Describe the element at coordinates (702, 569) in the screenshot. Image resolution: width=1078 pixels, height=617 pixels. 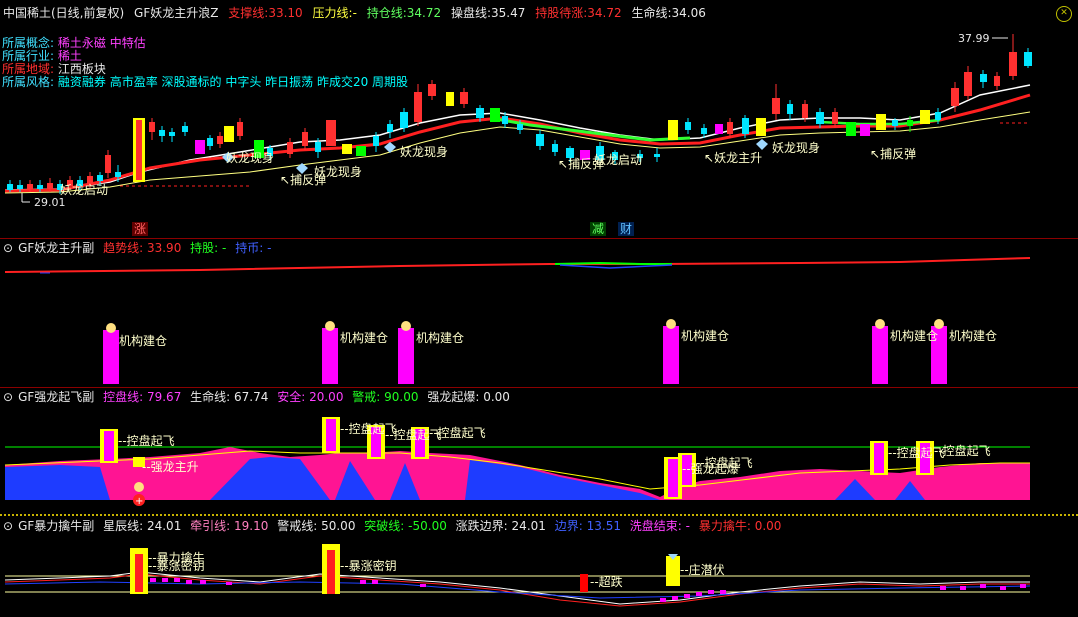
I see `panel4-sig-5: --庄潜伏` at that location.